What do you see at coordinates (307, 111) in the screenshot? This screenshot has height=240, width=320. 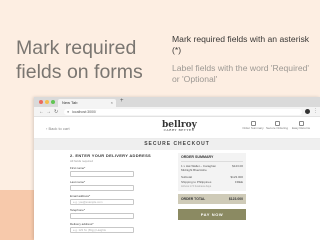 I see `profile-avatar` at bounding box center [307, 111].